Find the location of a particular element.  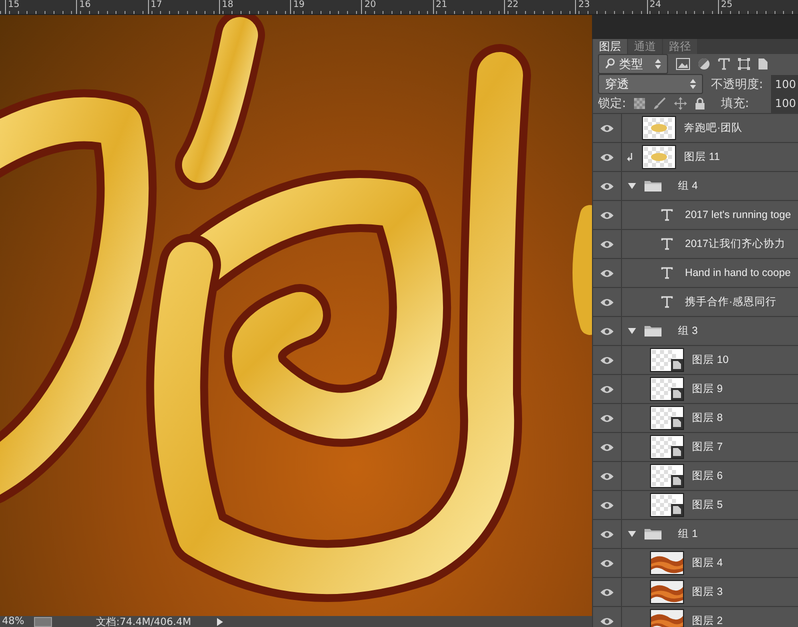

lock-icon is located at coordinates (700, 103).